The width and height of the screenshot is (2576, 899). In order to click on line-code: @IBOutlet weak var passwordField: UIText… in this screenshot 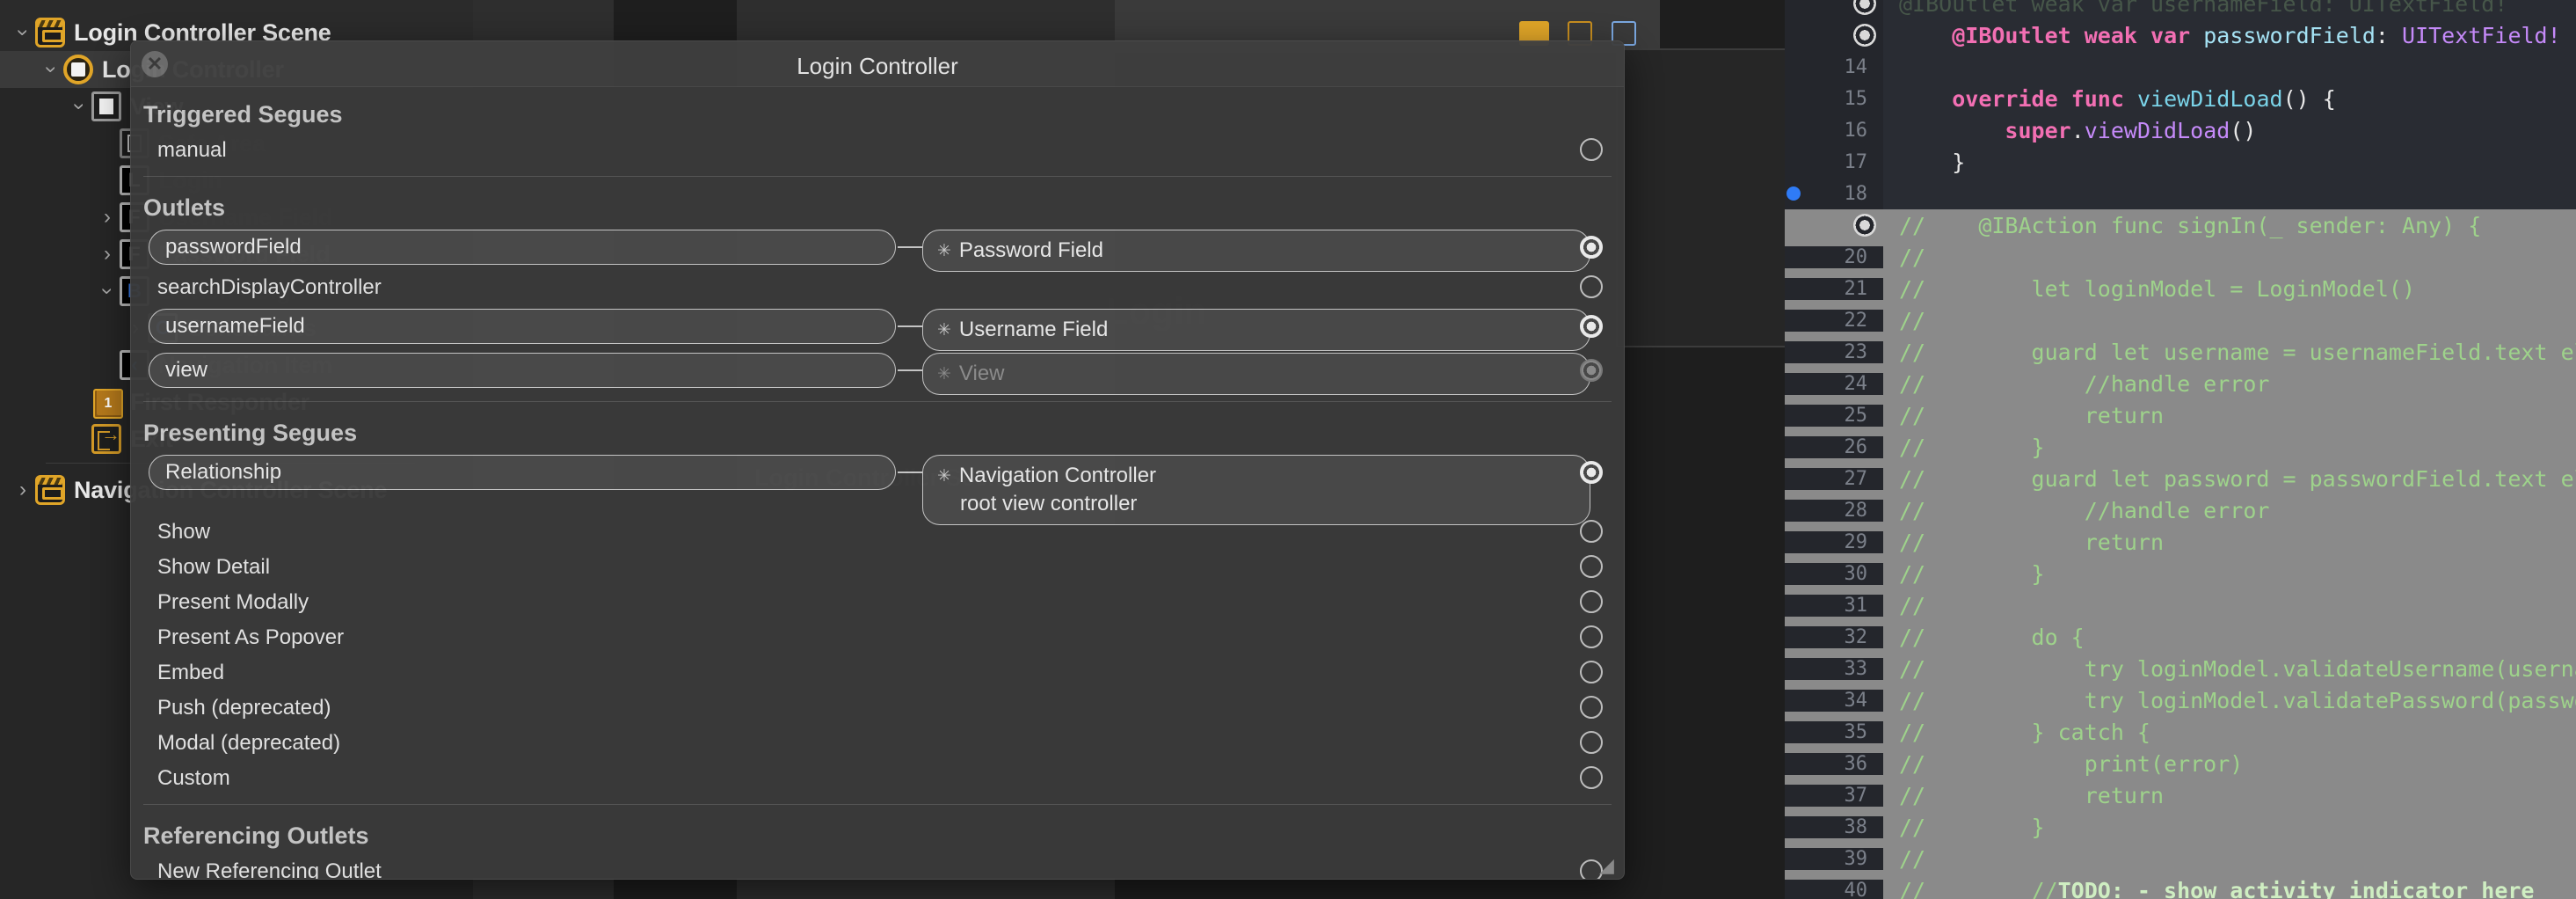, I will do `click(2256, 35)`.